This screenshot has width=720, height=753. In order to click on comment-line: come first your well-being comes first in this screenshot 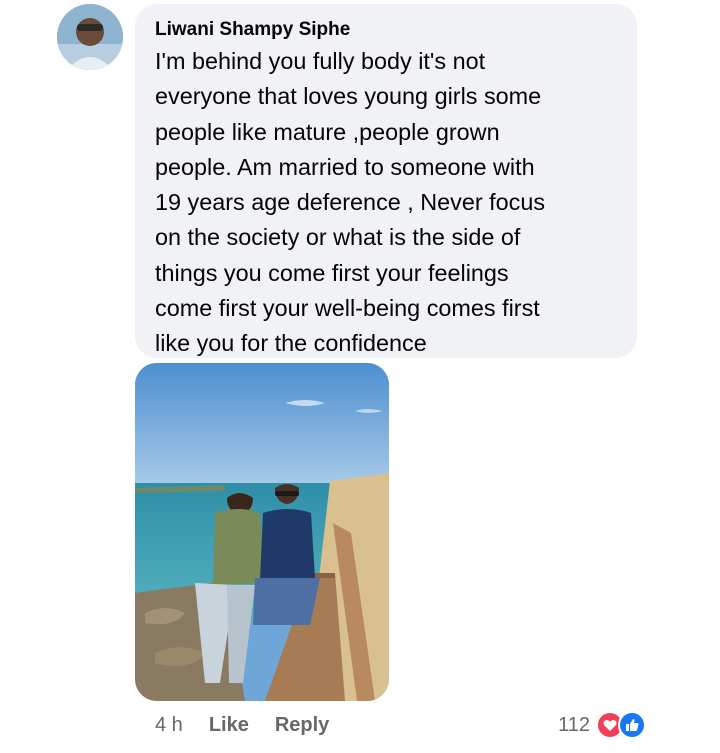, I will do `click(347, 308)`.